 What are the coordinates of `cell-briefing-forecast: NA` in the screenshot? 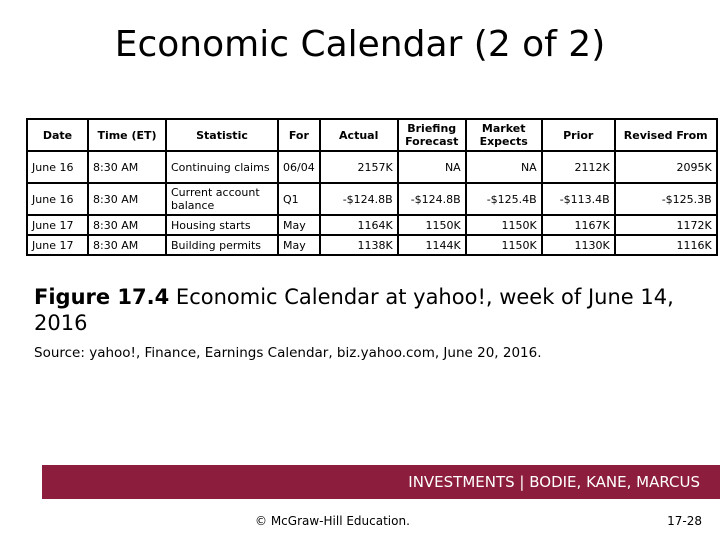 It's located at (431, 167).